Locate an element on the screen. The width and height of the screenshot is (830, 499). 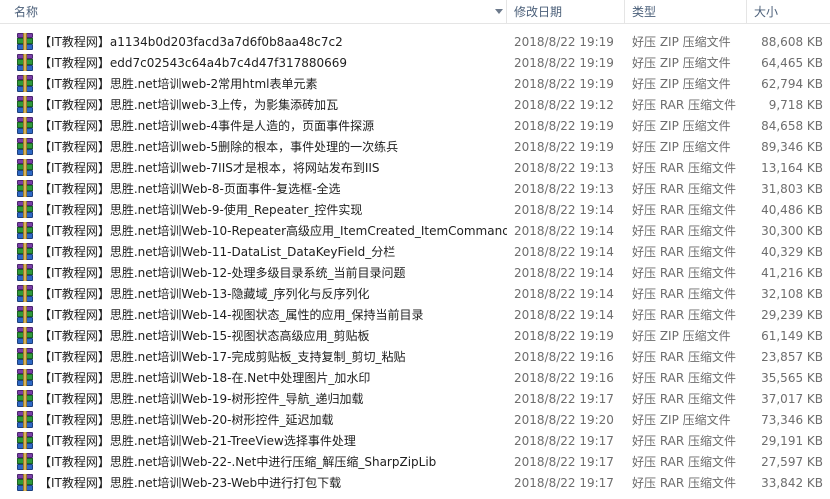
file-size: 31,803 KB is located at coordinates (792, 188).